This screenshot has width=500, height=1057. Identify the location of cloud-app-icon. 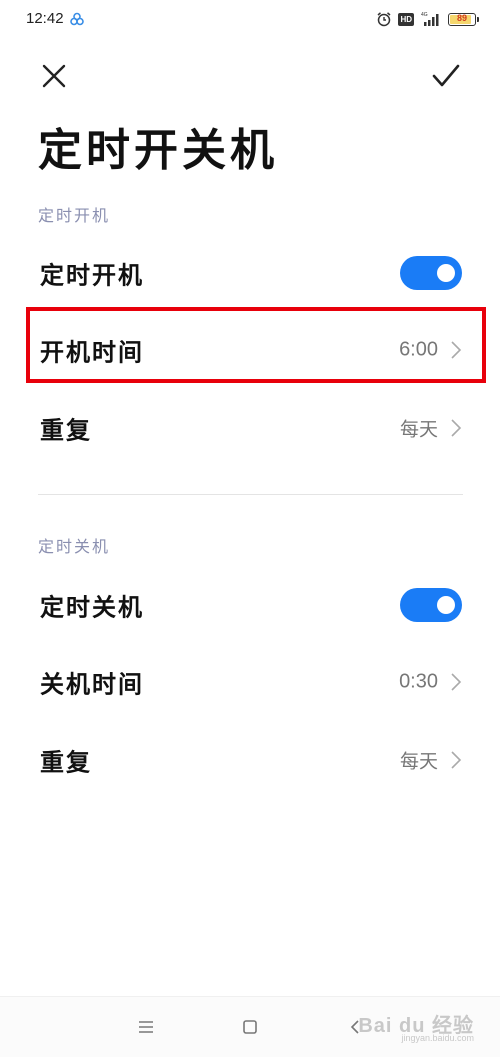
(77, 19).